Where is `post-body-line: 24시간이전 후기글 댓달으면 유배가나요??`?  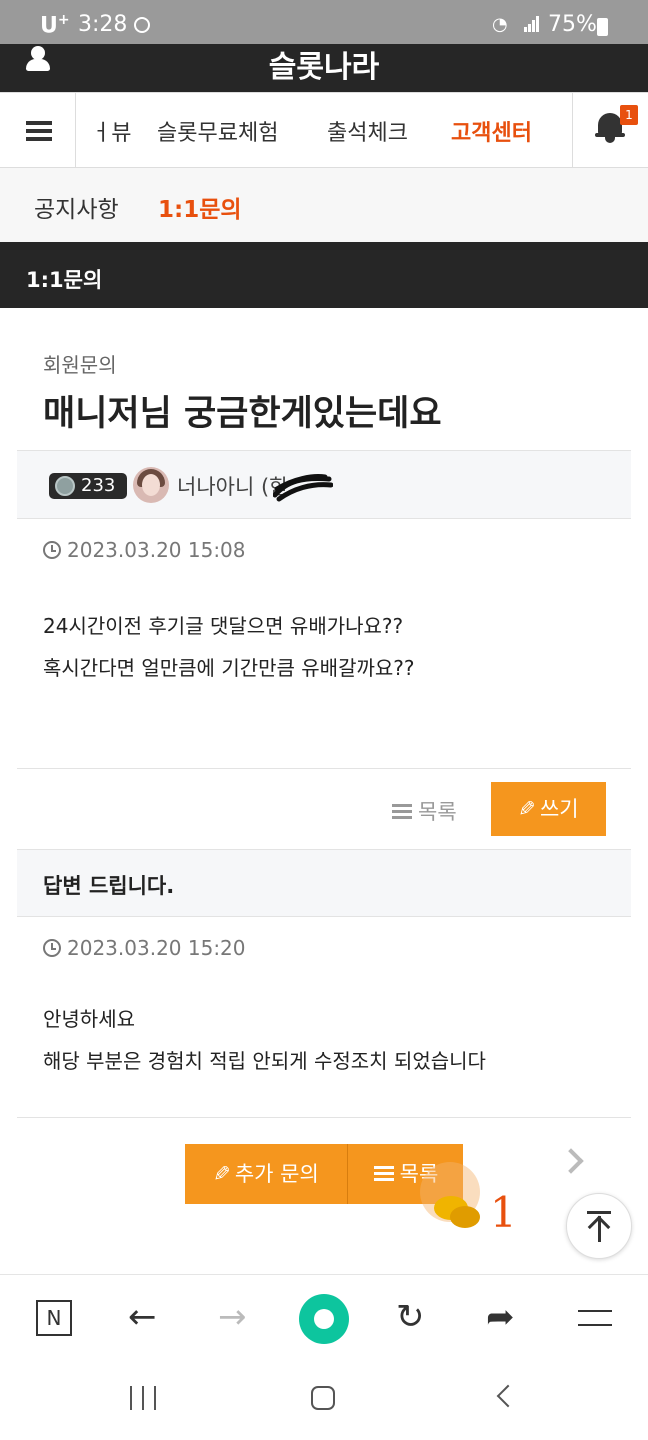 post-body-line: 24시간이전 후기글 댓달으면 유배가나요?? is located at coordinates (223, 626).